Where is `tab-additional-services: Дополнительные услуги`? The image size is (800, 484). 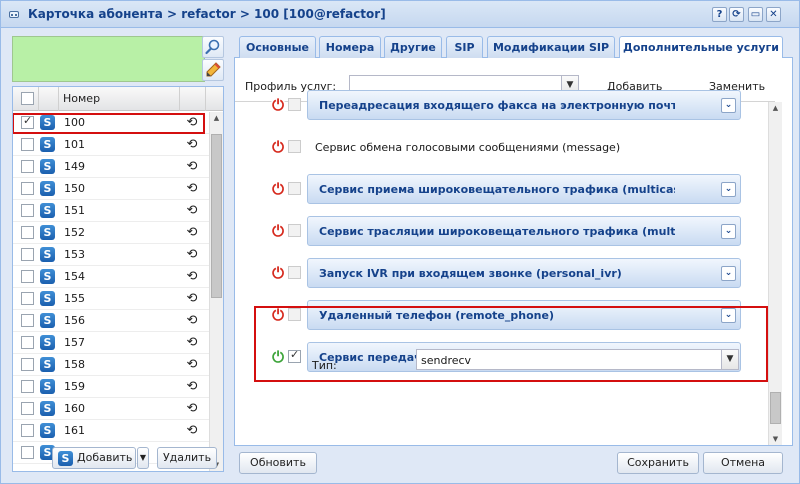
tab-additional-services: Дополнительные услуги is located at coordinates (701, 48).